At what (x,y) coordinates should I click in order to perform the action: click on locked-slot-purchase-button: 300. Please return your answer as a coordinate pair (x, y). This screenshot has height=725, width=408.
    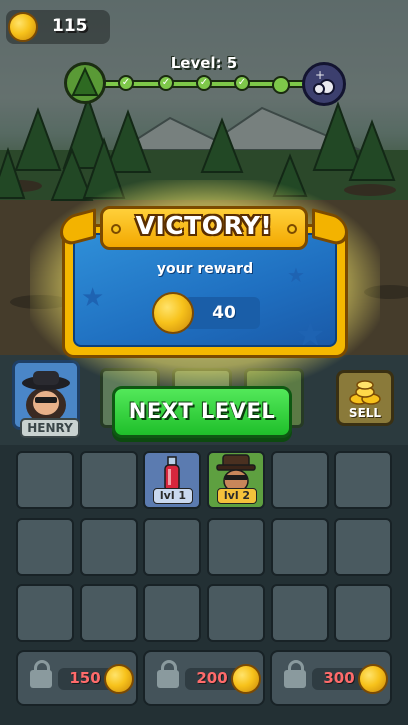
    Looking at the image, I should click on (331, 678).